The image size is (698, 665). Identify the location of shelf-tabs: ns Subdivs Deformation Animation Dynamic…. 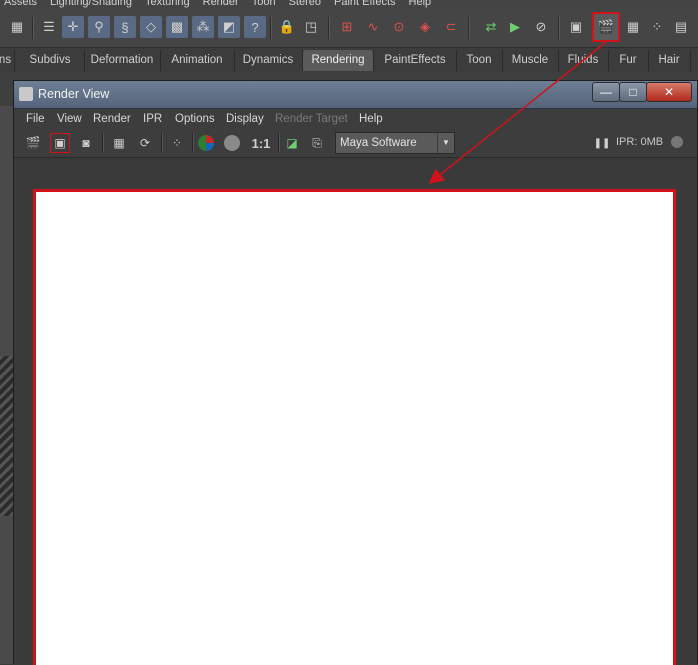
(349, 60).